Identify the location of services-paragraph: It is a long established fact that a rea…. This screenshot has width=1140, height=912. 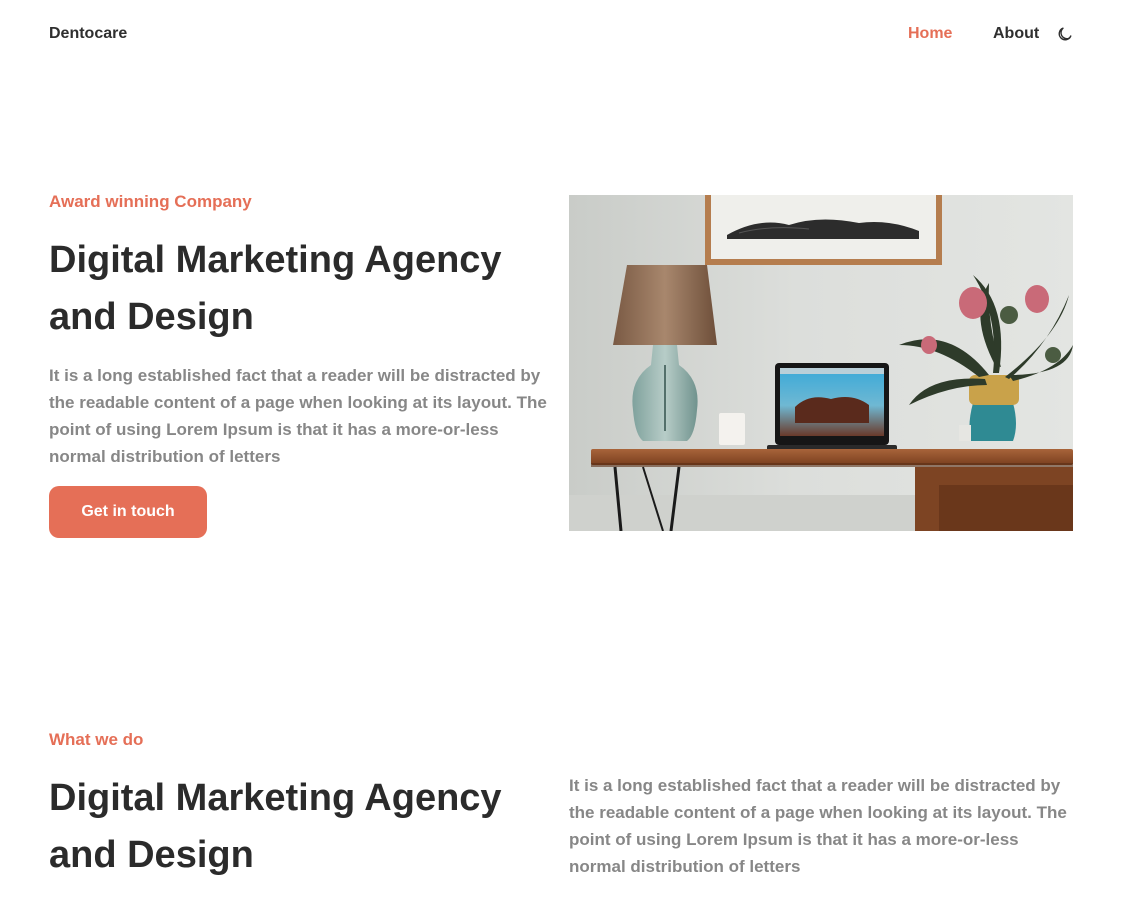
(818, 826).